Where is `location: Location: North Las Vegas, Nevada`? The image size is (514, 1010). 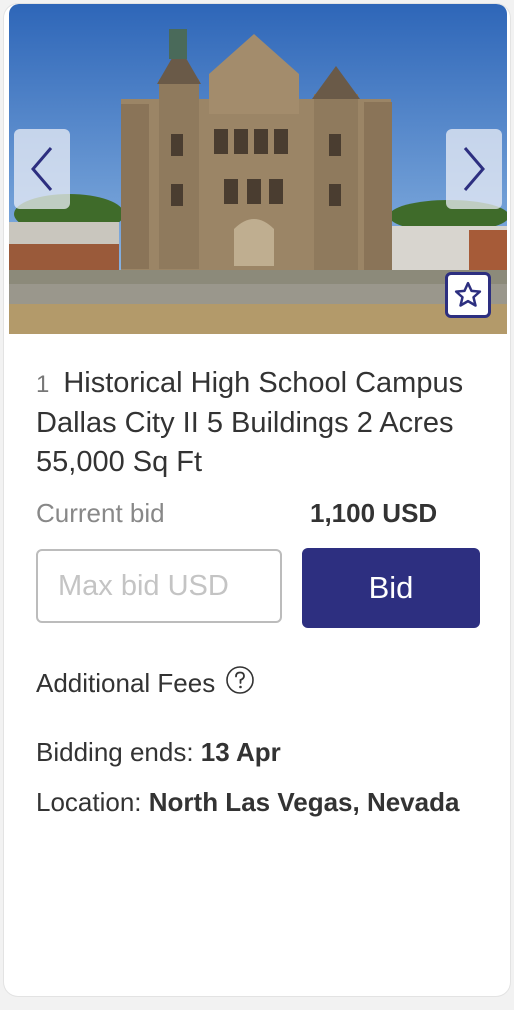
location: Location: North Las Vegas, Nevada is located at coordinates (247, 802).